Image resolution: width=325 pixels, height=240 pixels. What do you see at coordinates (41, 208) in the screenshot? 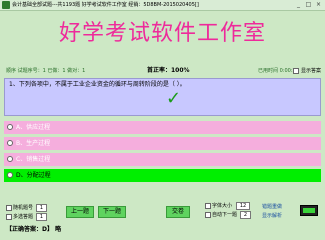
I see `random-order-spinner: 1` at bounding box center [41, 208].